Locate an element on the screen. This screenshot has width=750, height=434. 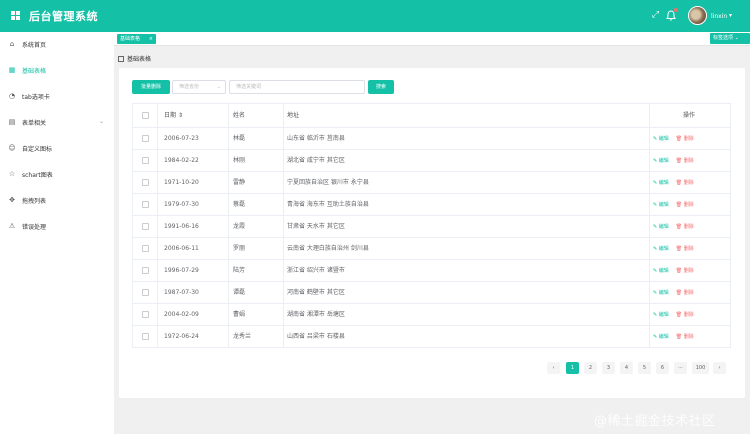
breadcrumb: 基础表格 is located at coordinates (134, 58).